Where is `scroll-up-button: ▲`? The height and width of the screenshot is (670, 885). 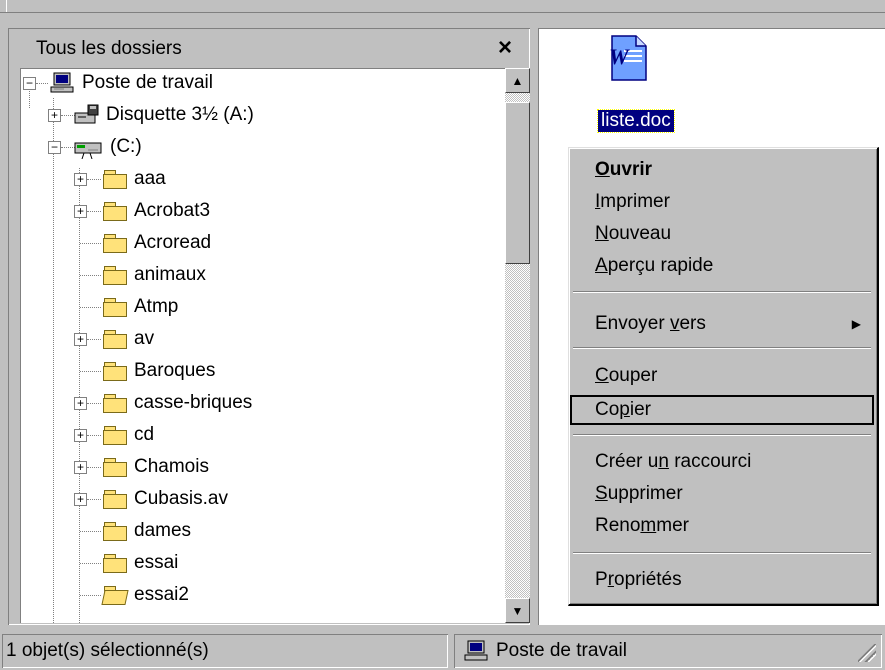 scroll-up-button: ▲ is located at coordinates (517, 80).